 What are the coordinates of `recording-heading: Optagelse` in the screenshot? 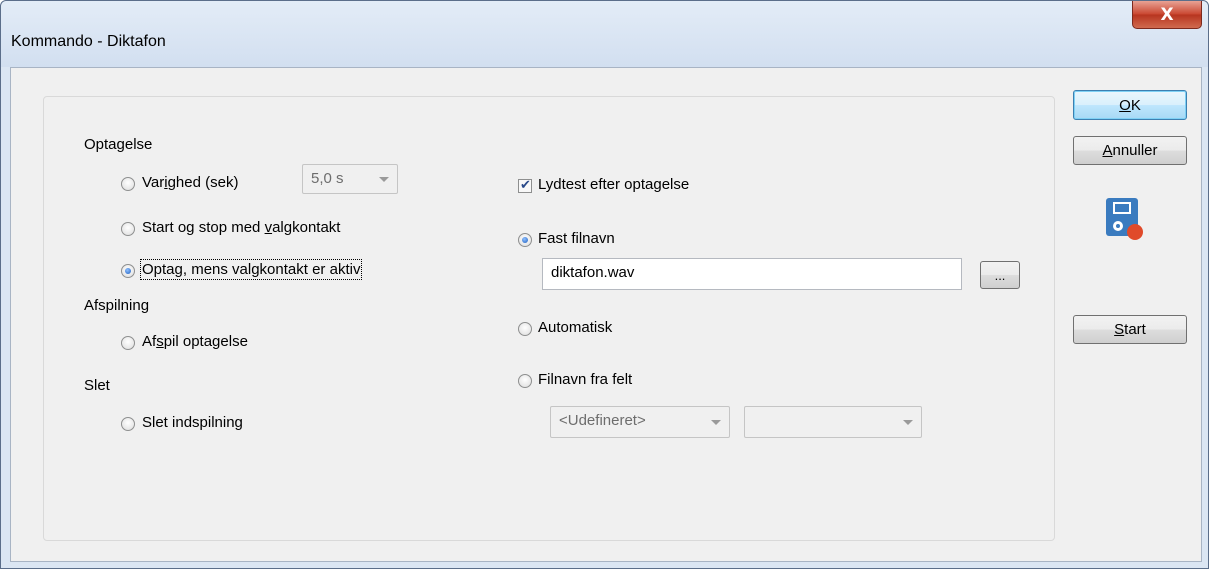 It's located at (118, 144).